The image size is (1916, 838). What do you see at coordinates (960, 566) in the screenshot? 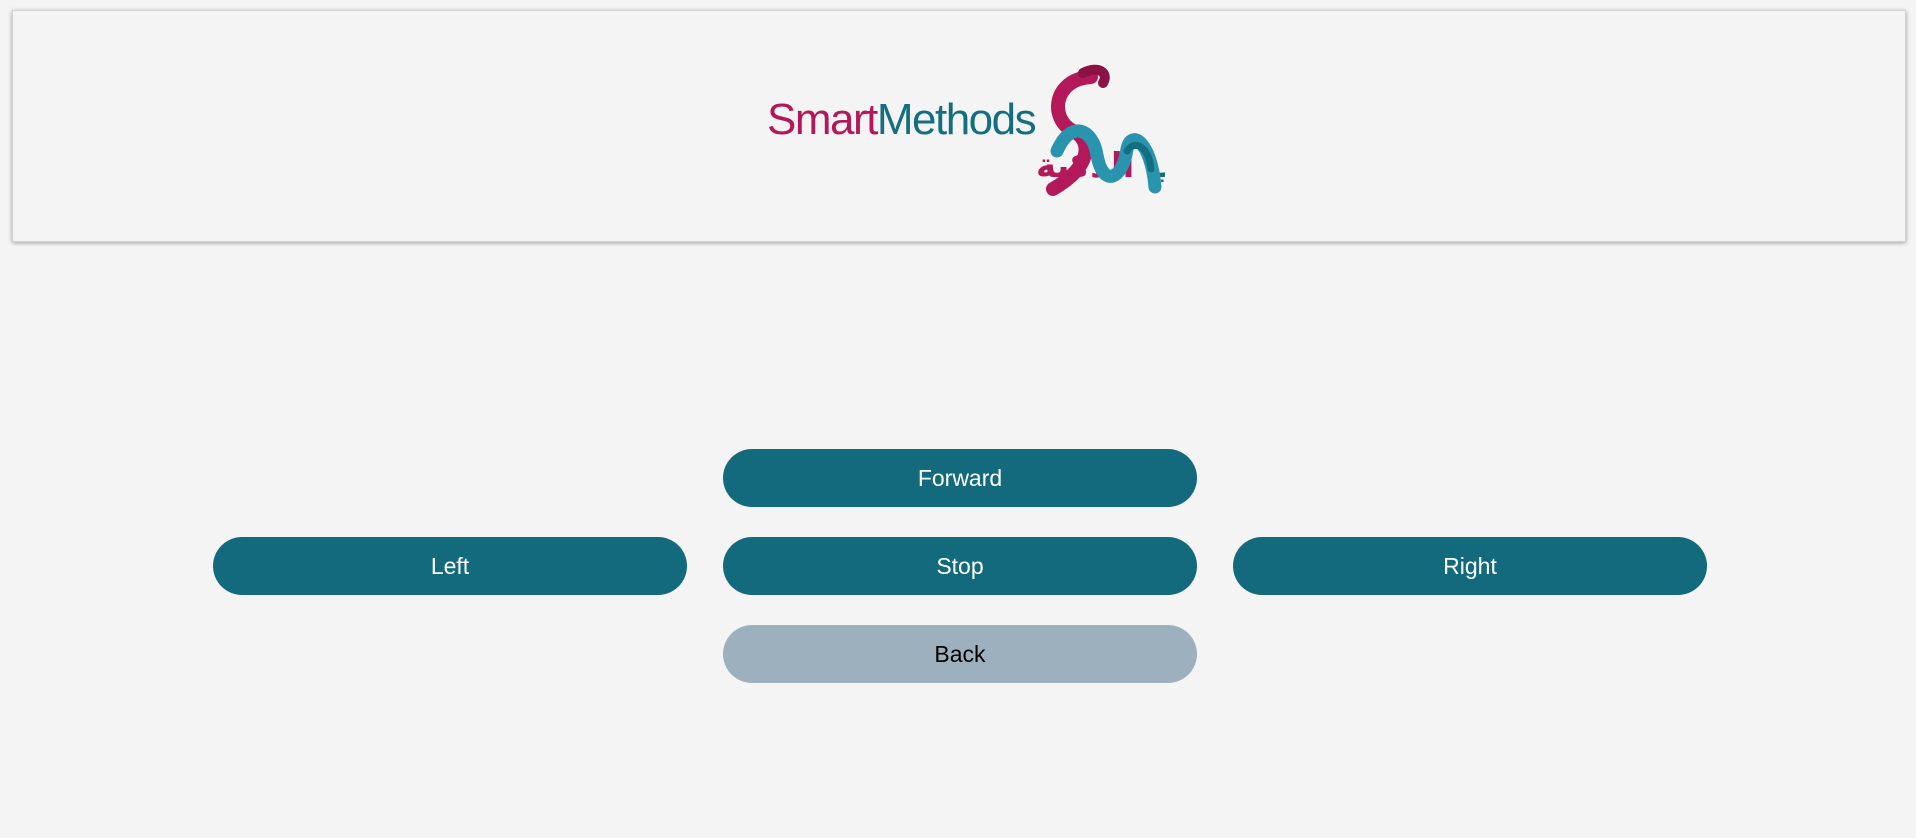
I see `stop-button: Stop` at bounding box center [960, 566].